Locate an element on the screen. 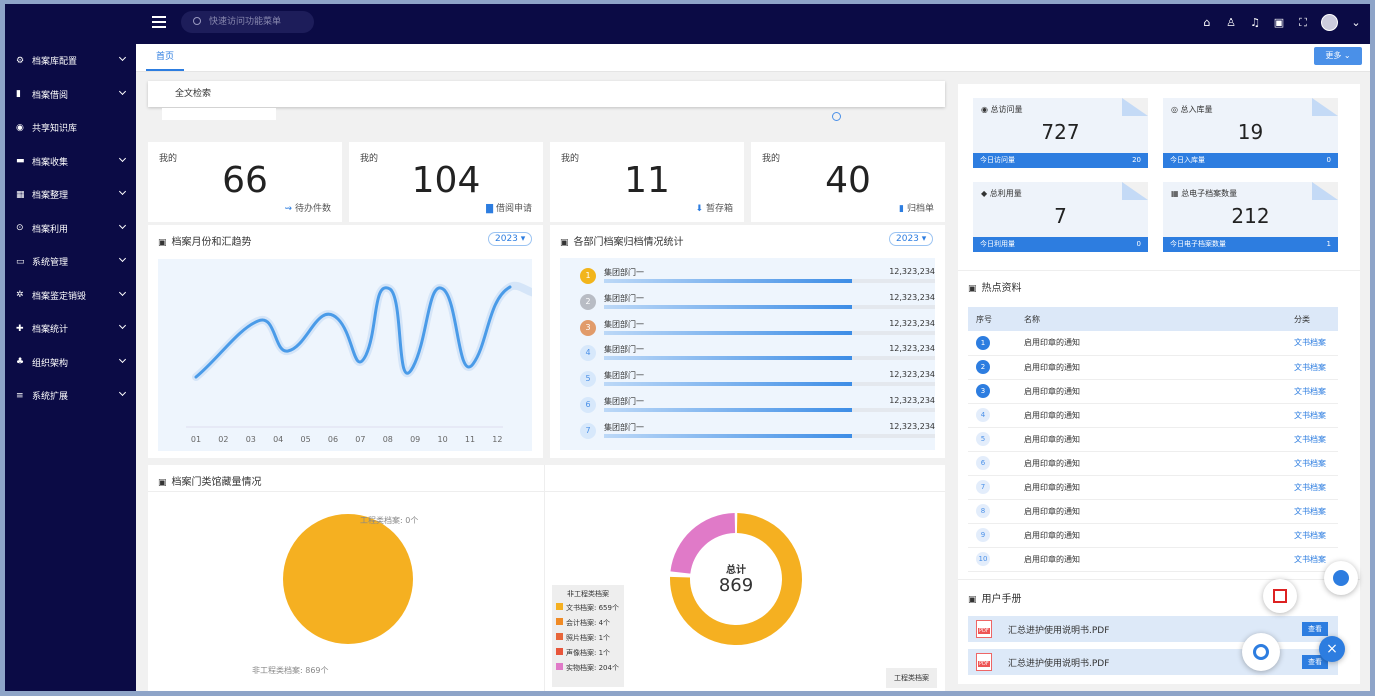 The image size is (1375, 696). share-icon: ◉ is located at coordinates (20, 127).